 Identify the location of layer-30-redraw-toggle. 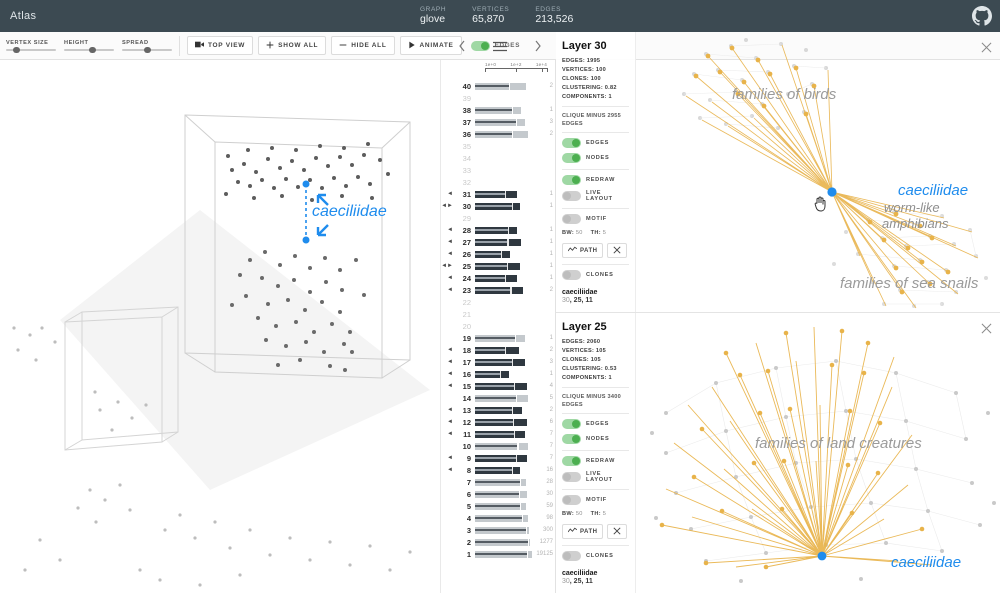
(571, 180).